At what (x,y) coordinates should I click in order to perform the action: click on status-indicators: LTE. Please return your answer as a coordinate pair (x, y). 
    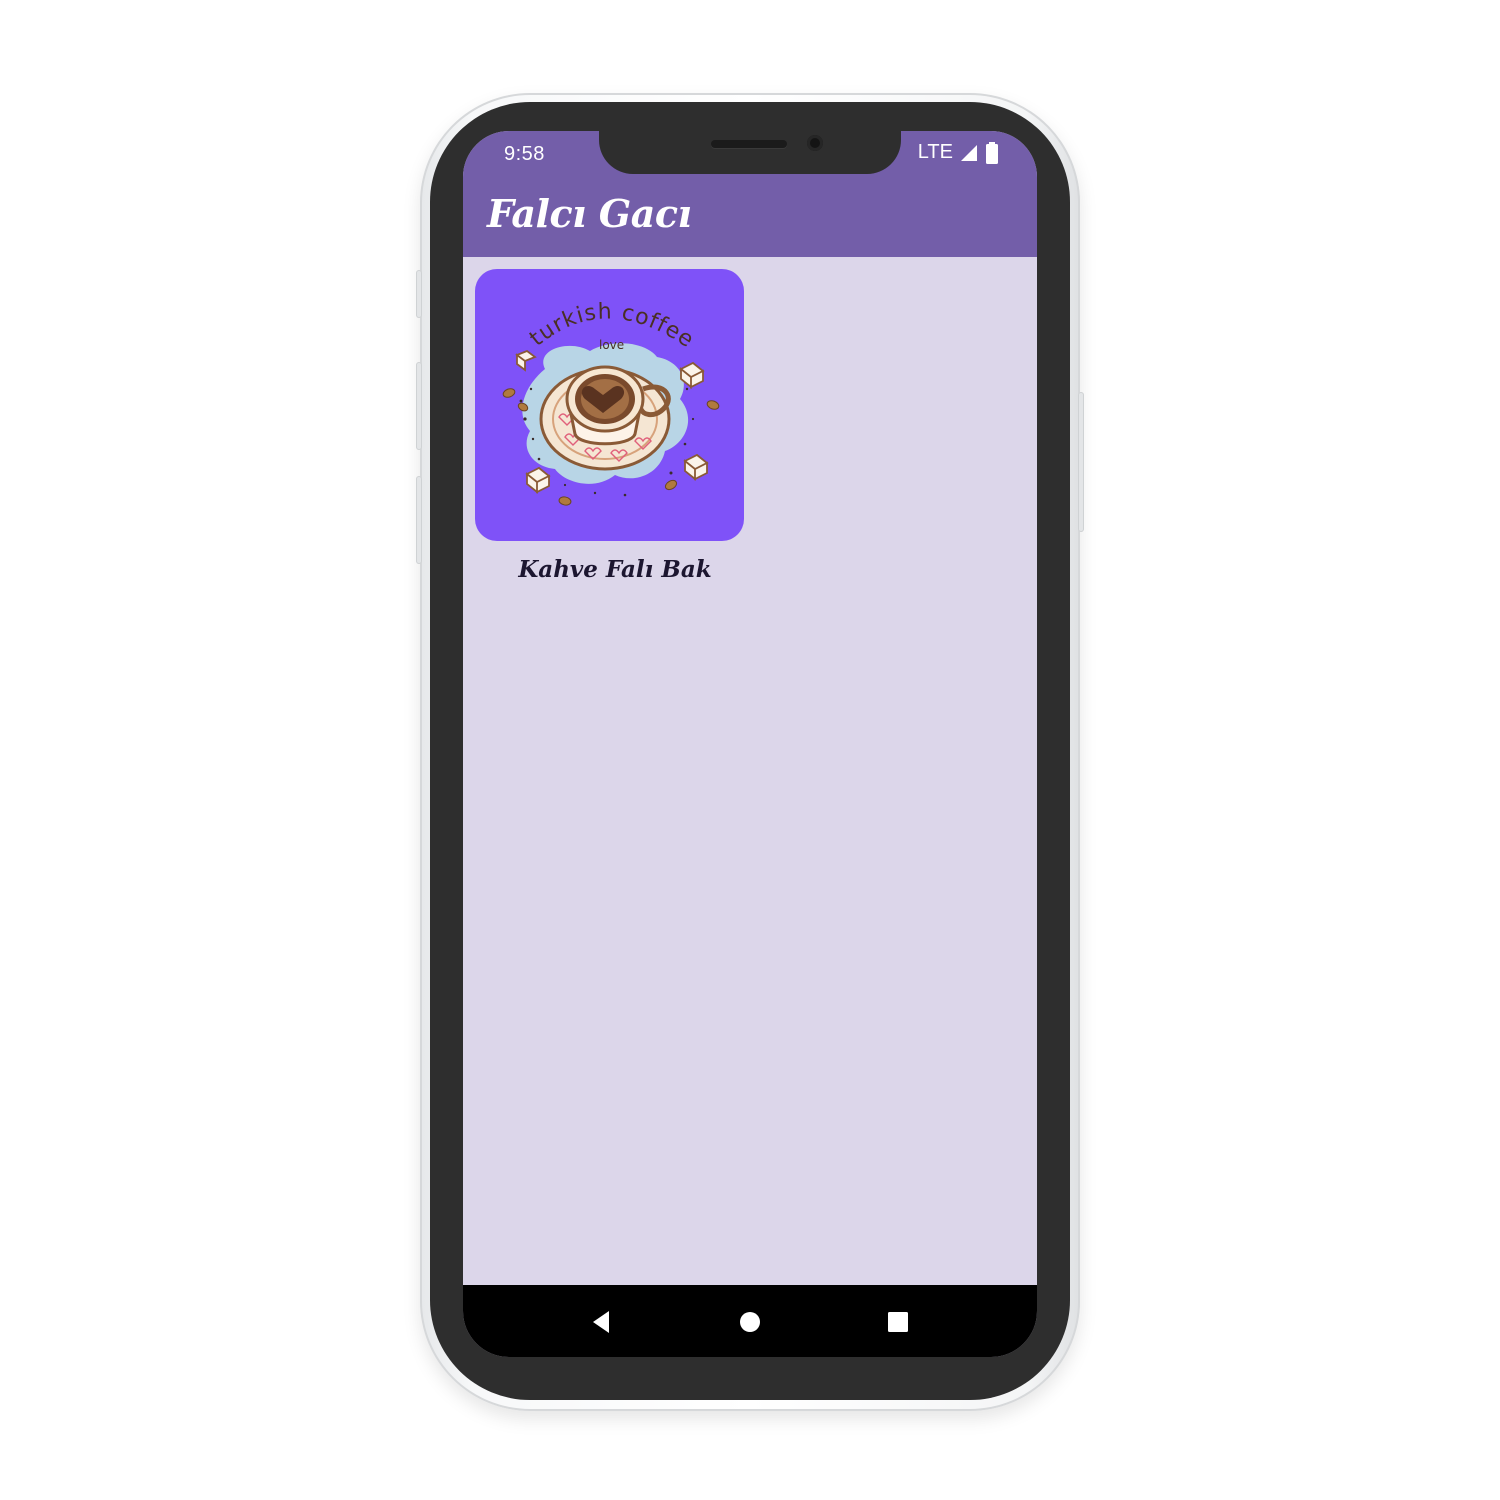
    Looking at the image, I should click on (958, 152).